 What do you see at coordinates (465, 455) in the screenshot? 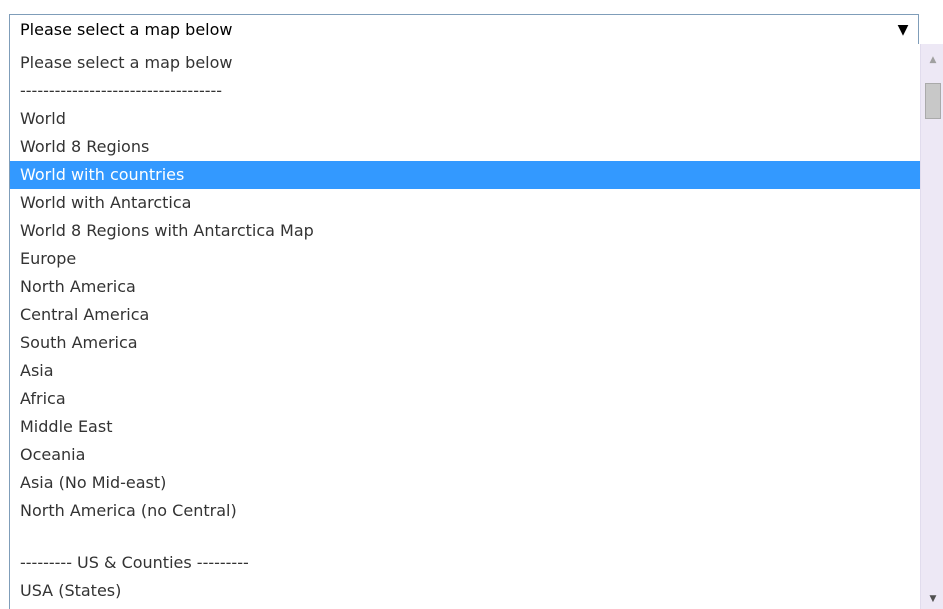
I see `option-oceania: Oceania` at bounding box center [465, 455].